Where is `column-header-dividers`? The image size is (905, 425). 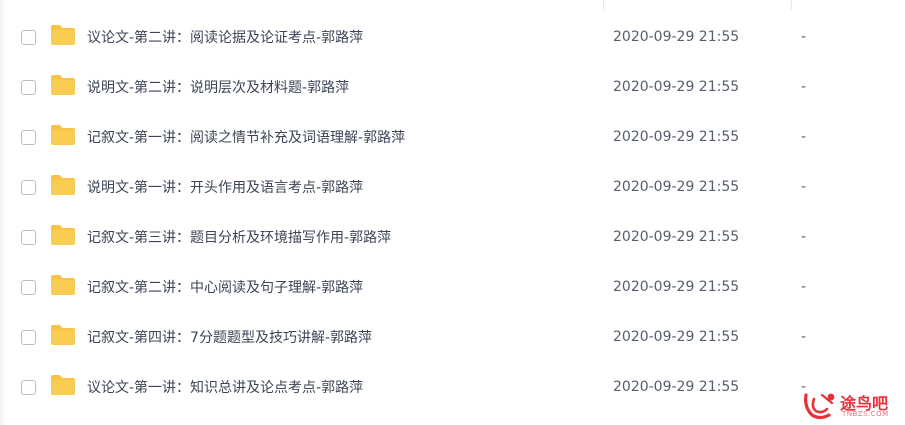
column-header-dividers is located at coordinates (452, 6).